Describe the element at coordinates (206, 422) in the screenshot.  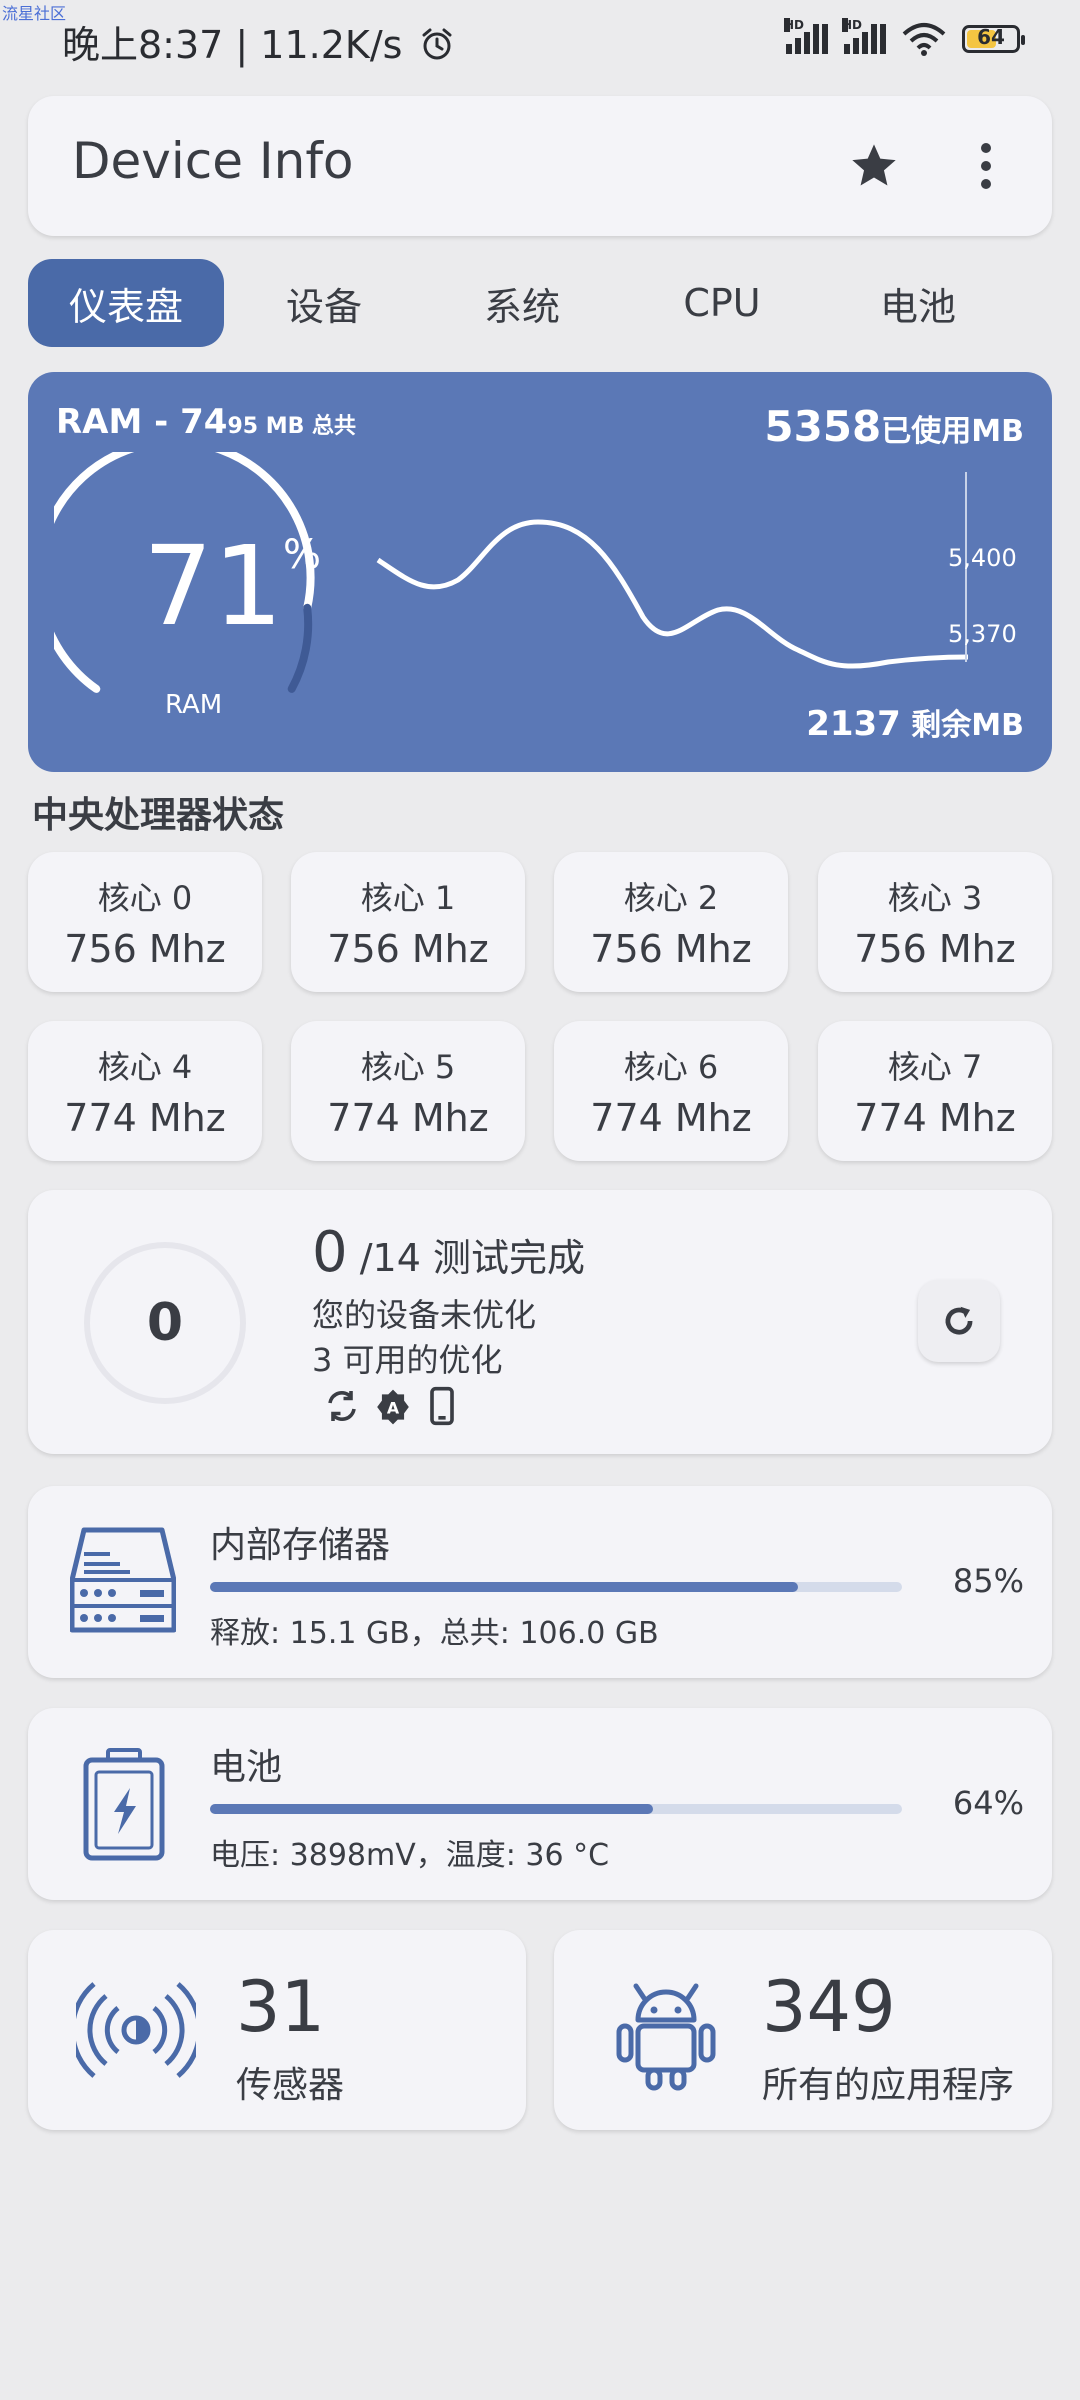
I see `ram-total: RAM - 7495 MB 总共` at that location.